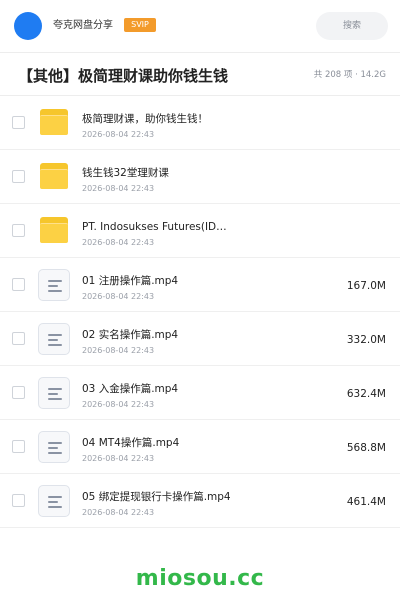  What do you see at coordinates (130, 335) in the screenshot?
I see `item-name: 02 实名操作篇.mp4` at bounding box center [130, 335].